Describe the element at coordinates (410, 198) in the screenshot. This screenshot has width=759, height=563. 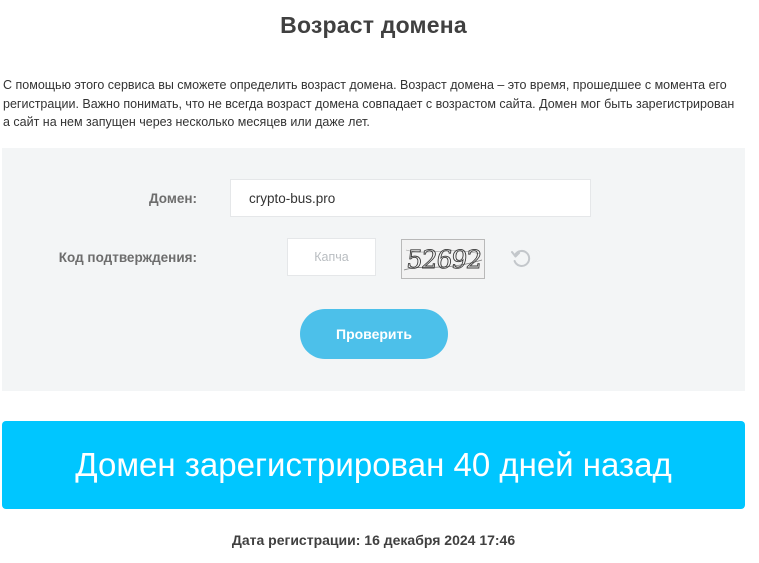
I see `domain-input` at that location.